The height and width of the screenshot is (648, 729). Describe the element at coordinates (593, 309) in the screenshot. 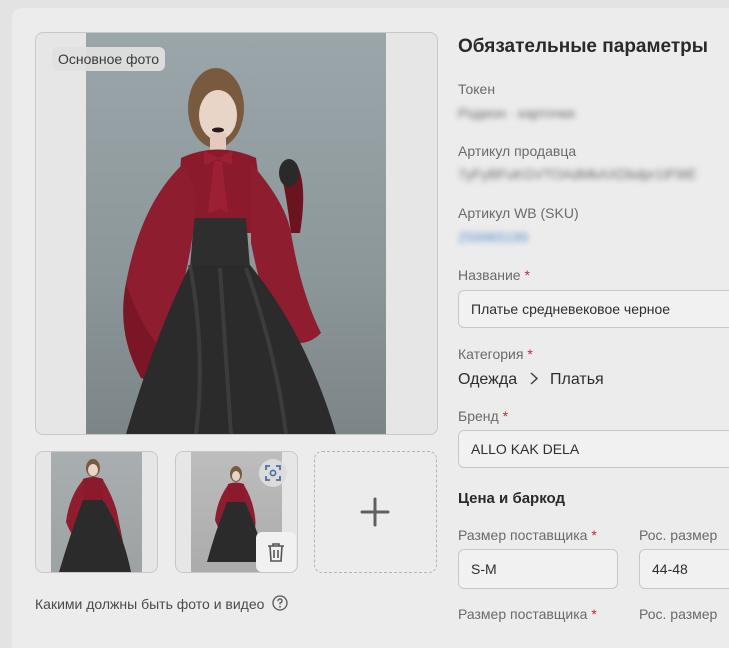

I see `name-input: Платье средневековое черное` at that location.